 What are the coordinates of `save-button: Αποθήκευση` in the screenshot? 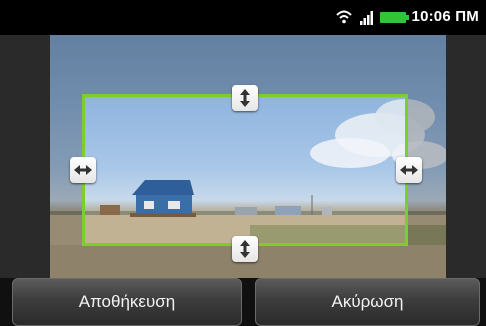 It's located at (127, 302).